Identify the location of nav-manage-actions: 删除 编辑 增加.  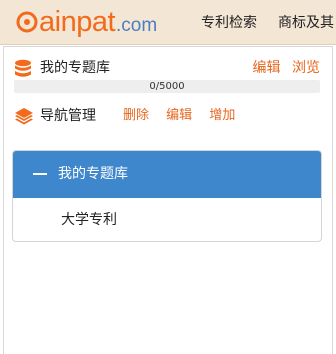
(185, 116).